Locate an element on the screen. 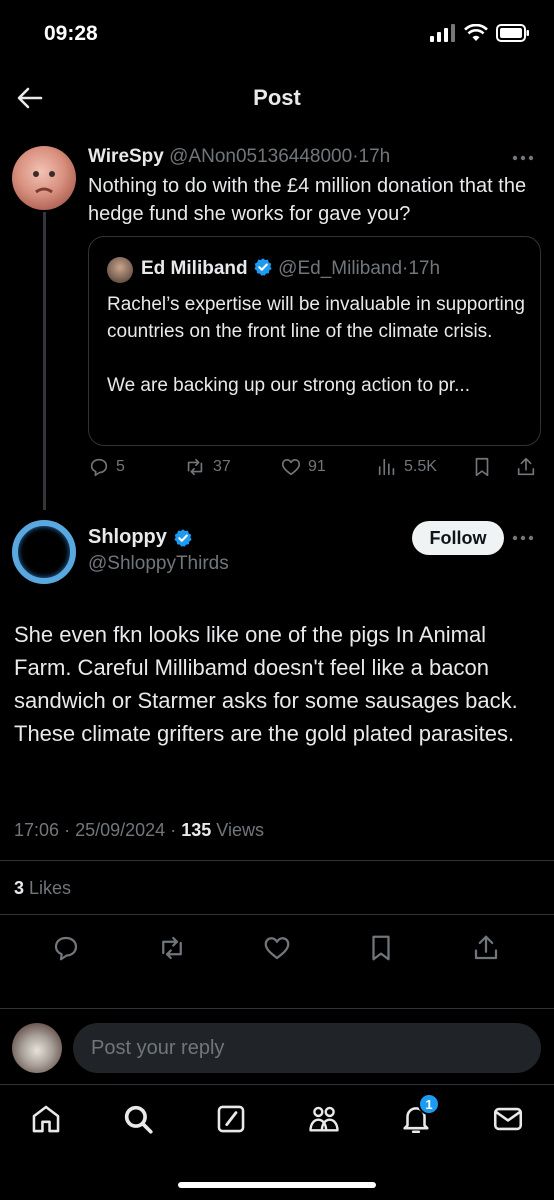 The height and width of the screenshot is (1200, 554). tab-search is located at coordinates (138, 1119).